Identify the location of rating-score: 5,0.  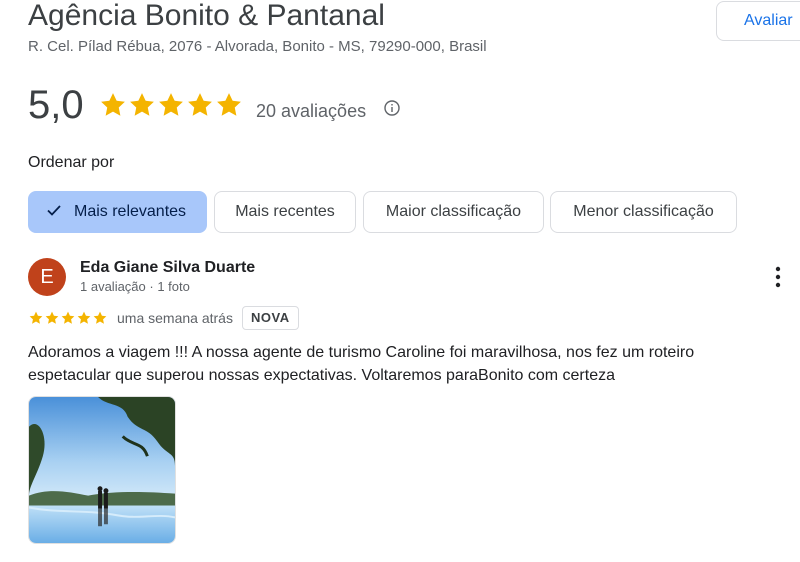
(56, 105).